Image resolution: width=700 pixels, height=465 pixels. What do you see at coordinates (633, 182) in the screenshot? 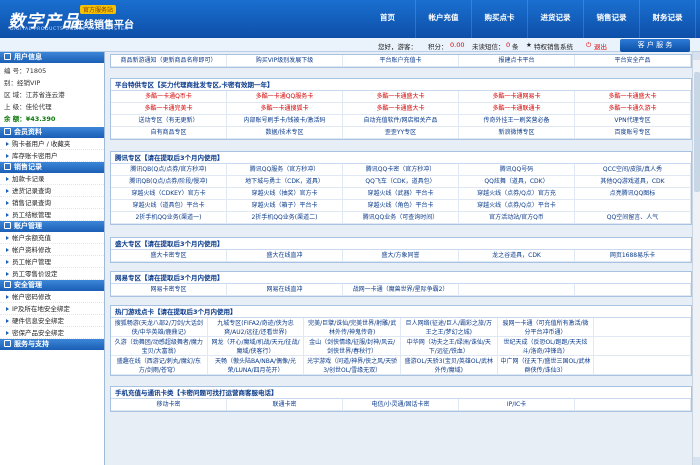
I see `product-link: 其他QQ游戏道具，CDK` at bounding box center [633, 182].